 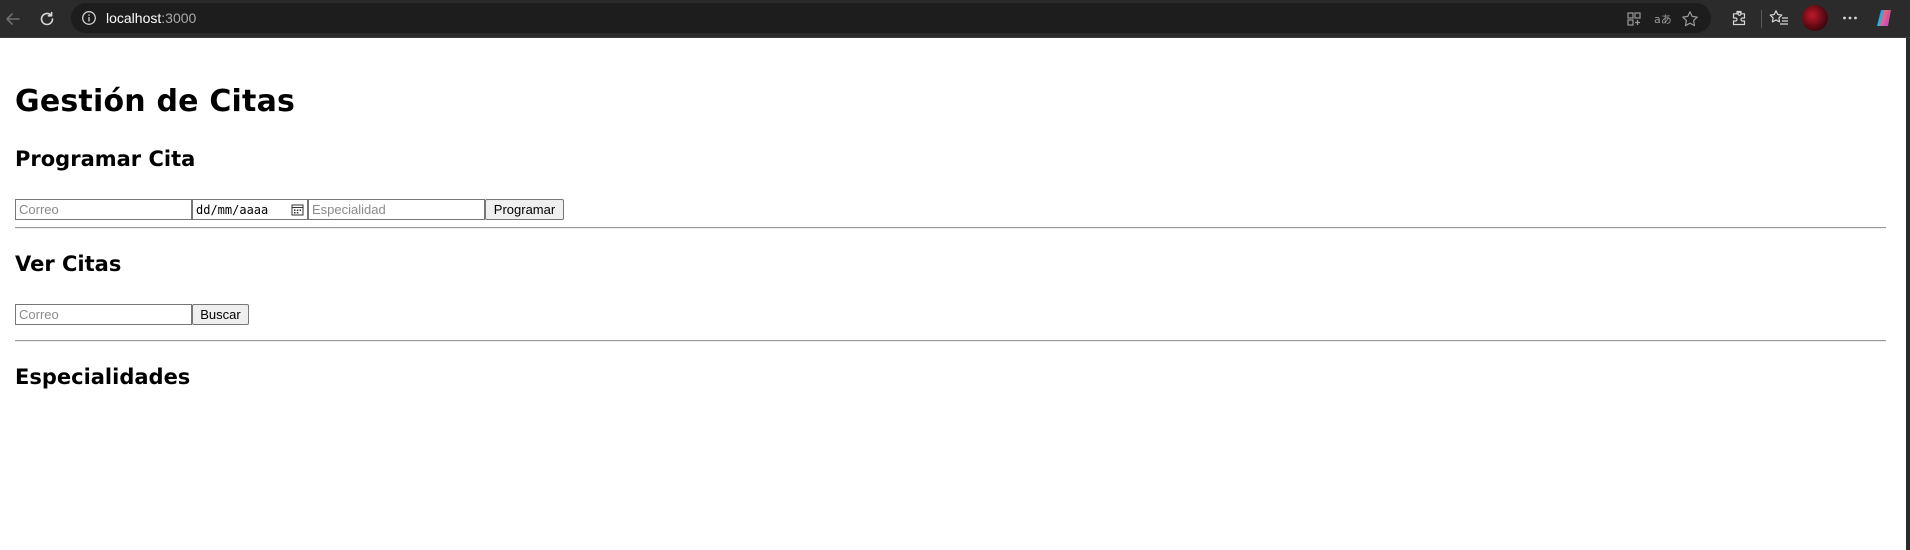 I want to click on browser-toolbar: localhost:3000 aあ, so click(x=955, y=19).